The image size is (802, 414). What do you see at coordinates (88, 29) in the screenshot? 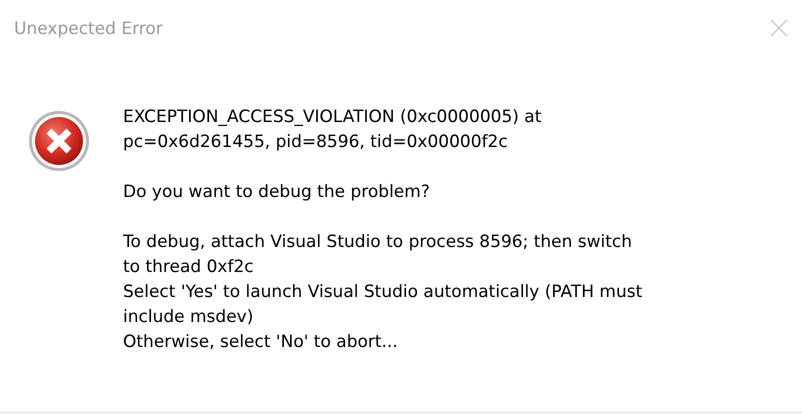
I see `window-title: Unexpected Error` at bounding box center [88, 29].